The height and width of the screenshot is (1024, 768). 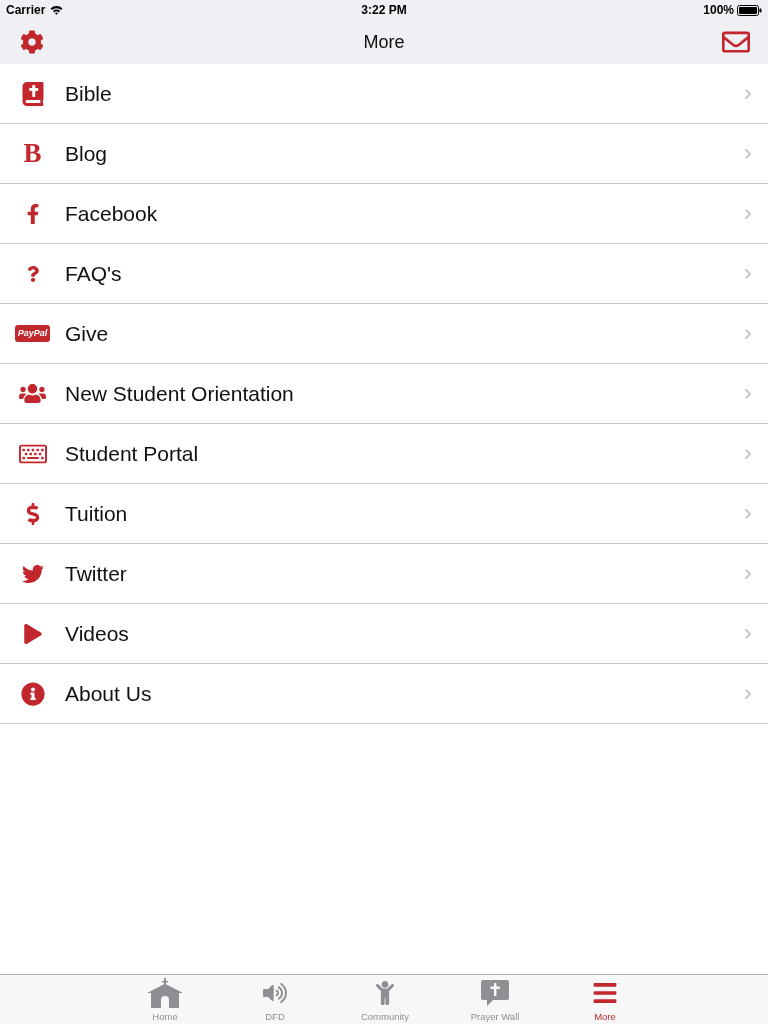 What do you see at coordinates (96, 573) in the screenshot?
I see `menu-label: Twitter` at bounding box center [96, 573].